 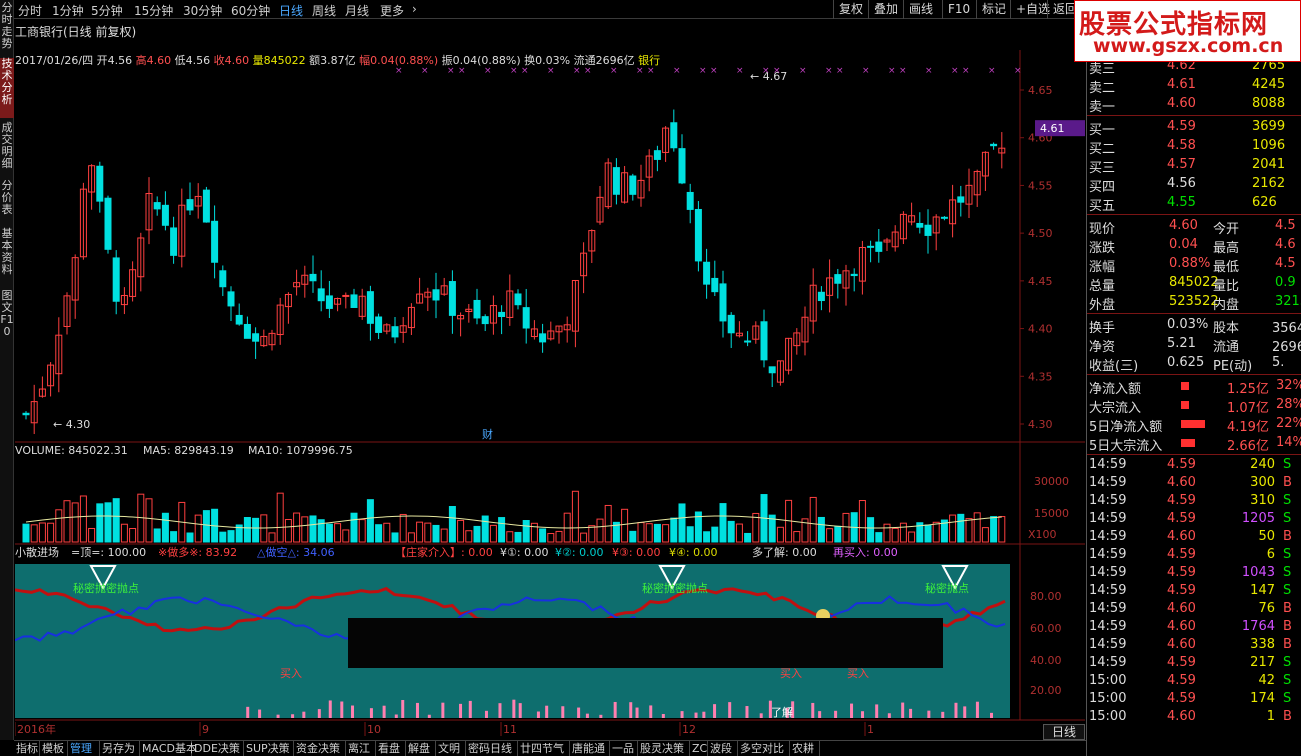 What do you see at coordinates (7, 88) in the screenshot?
I see `left-tab-1: 技术分析` at bounding box center [7, 88].